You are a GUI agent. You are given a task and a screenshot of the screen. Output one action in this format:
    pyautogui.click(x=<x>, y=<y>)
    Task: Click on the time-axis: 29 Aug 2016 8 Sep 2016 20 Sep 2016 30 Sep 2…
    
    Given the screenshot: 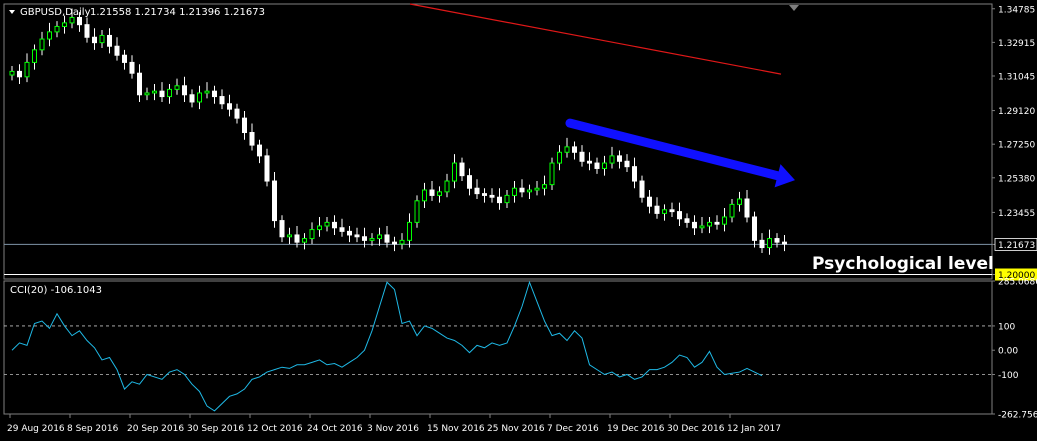 What is the action you would take?
    pyautogui.click(x=394, y=424)
    